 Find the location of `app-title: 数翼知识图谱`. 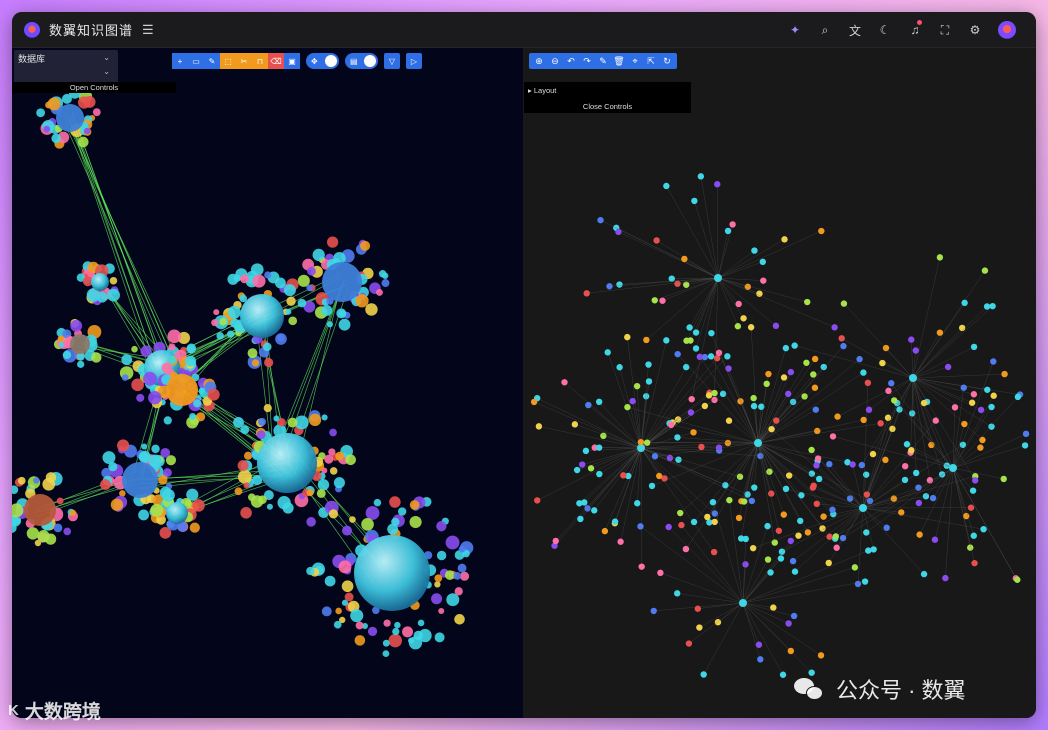

app-title: 数翼知识图谱 is located at coordinates (91, 30).